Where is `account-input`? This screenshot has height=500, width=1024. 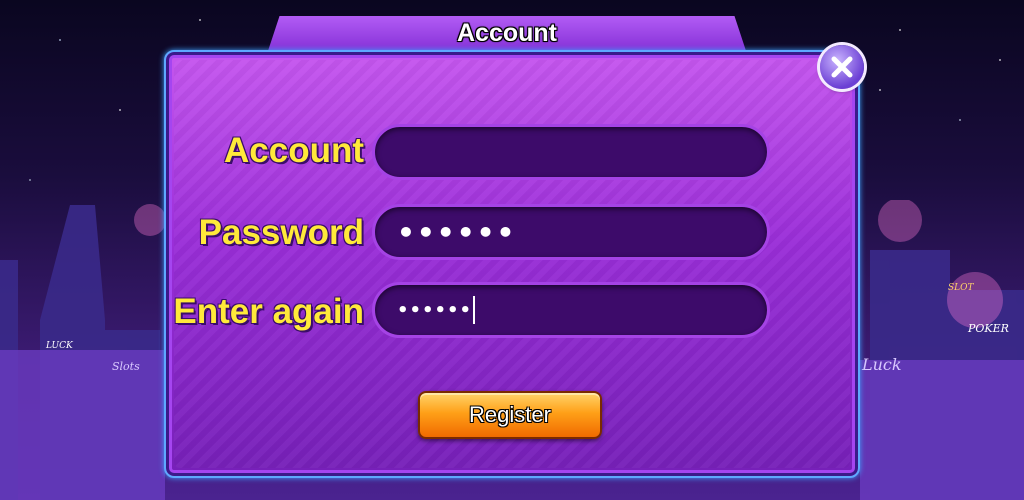
account-input is located at coordinates (571, 152).